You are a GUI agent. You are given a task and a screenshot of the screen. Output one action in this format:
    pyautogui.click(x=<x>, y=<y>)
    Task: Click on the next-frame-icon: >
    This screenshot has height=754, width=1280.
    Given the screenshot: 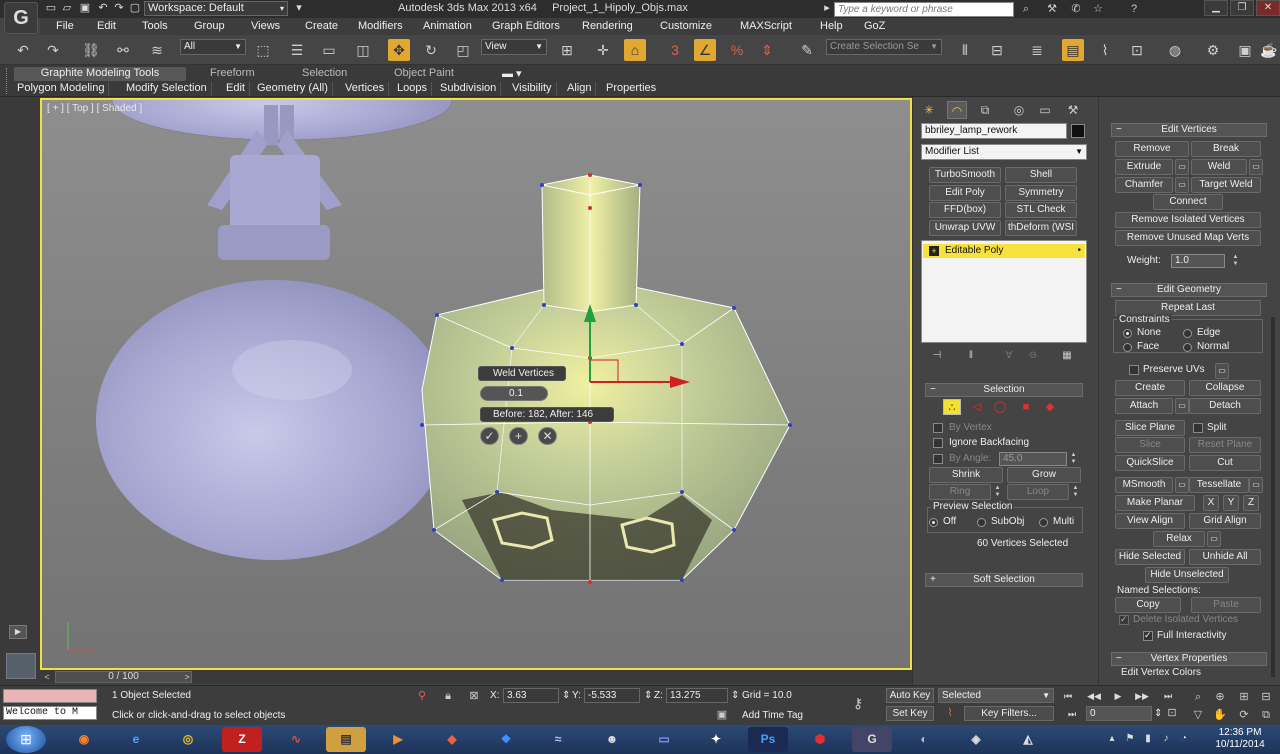 What is the action you would take?
    pyautogui.click(x=187, y=677)
    